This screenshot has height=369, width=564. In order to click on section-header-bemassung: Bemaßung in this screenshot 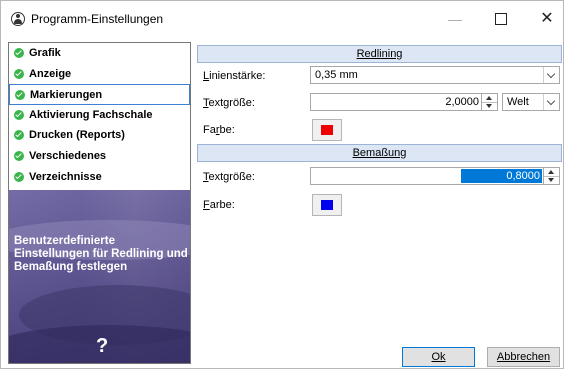, I will do `click(379, 153)`.